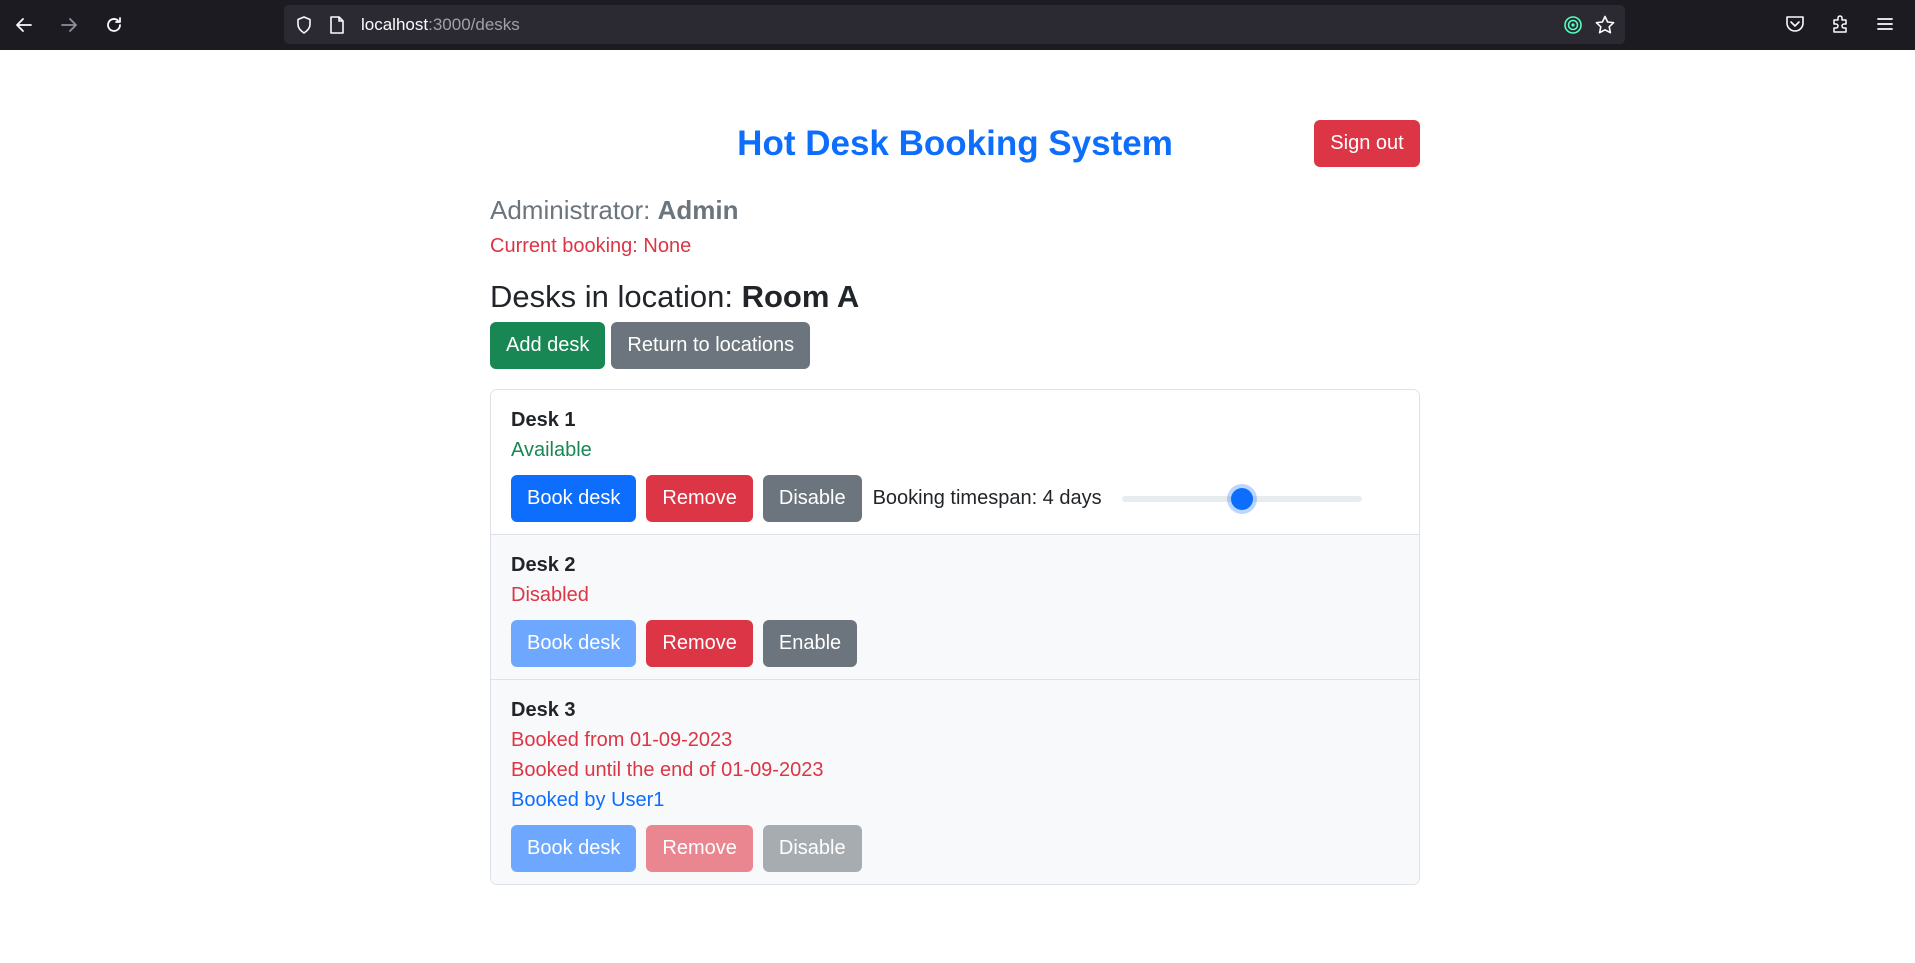 The image size is (1915, 963). What do you see at coordinates (543, 420) in the screenshot?
I see `desk-name: Desk 1` at bounding box center [543, 420].